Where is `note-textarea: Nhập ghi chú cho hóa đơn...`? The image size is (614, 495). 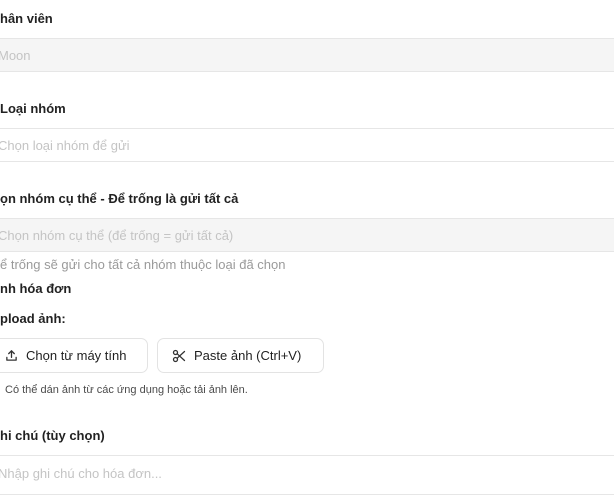 note-textarea: Nhập ghi chú cho hóa đơn... is located at coordinates (307, 475).